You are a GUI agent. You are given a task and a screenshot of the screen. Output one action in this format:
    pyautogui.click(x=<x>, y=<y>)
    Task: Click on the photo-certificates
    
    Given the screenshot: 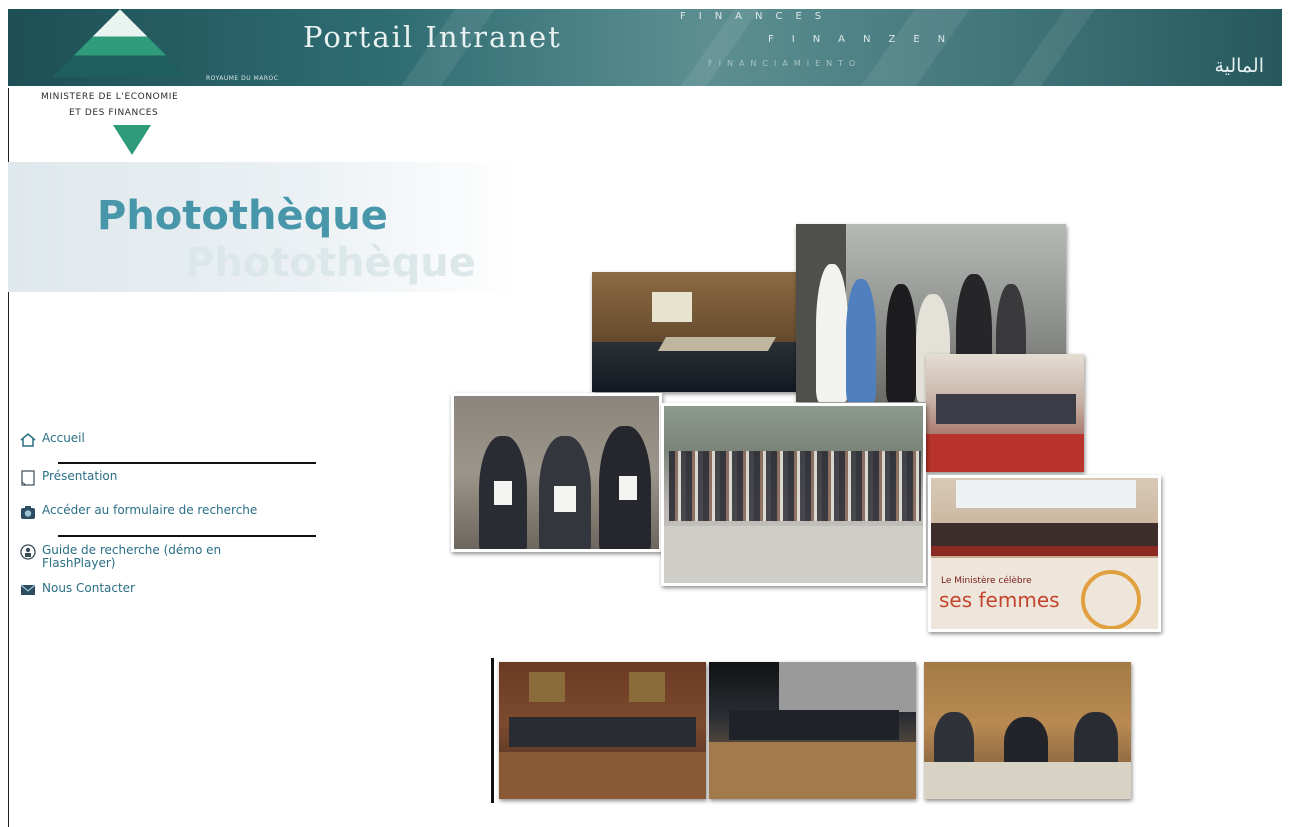 What is the action you would take?
    pyautogui.click(x=556, y=472)
    